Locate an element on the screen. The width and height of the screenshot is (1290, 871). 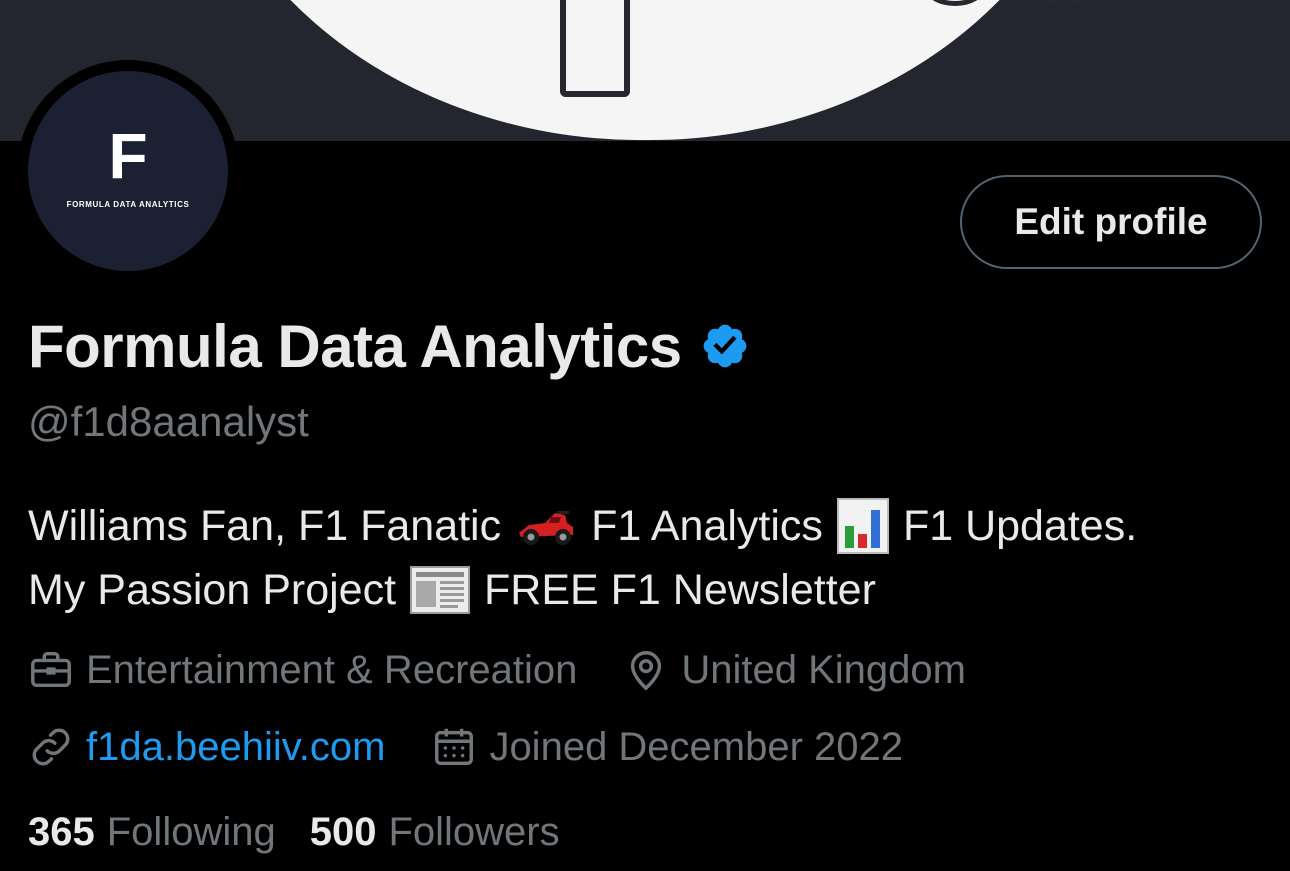
location-pin-icon is located at coordinates (646, 671).